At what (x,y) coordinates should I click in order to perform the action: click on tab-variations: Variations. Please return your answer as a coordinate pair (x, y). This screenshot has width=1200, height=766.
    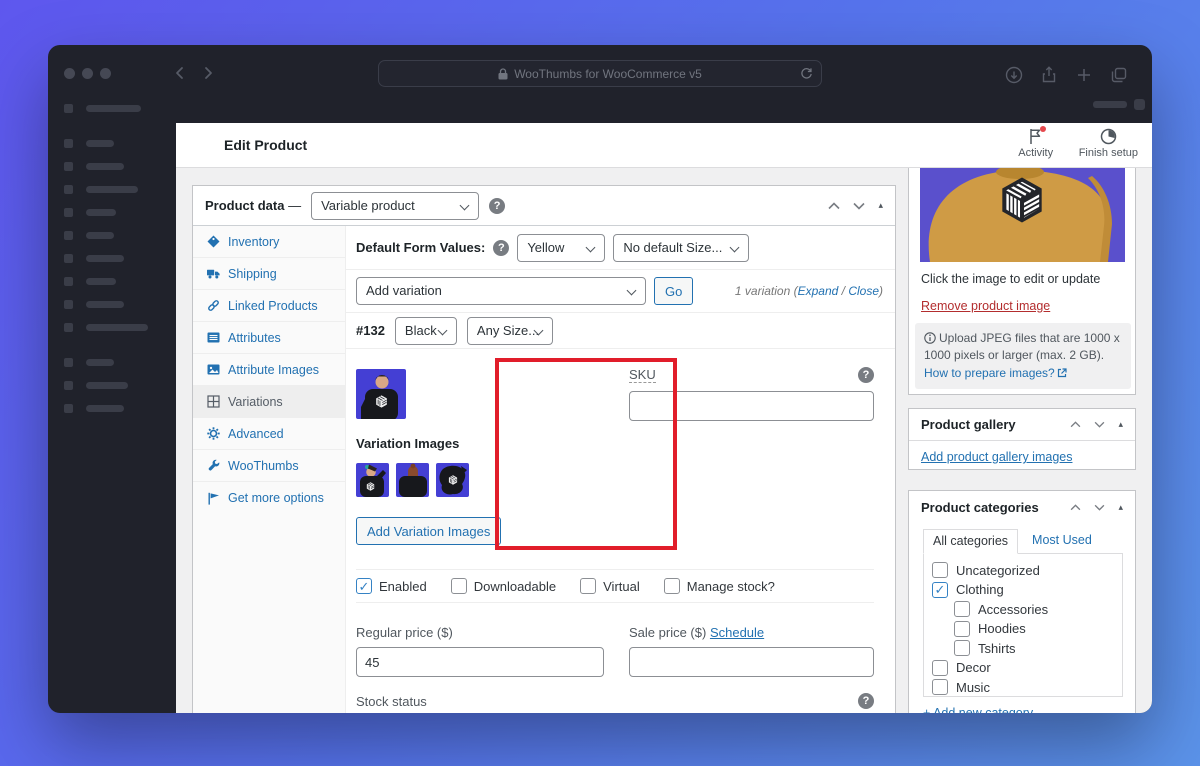
    Looking at the image, I should click on (269, 402).